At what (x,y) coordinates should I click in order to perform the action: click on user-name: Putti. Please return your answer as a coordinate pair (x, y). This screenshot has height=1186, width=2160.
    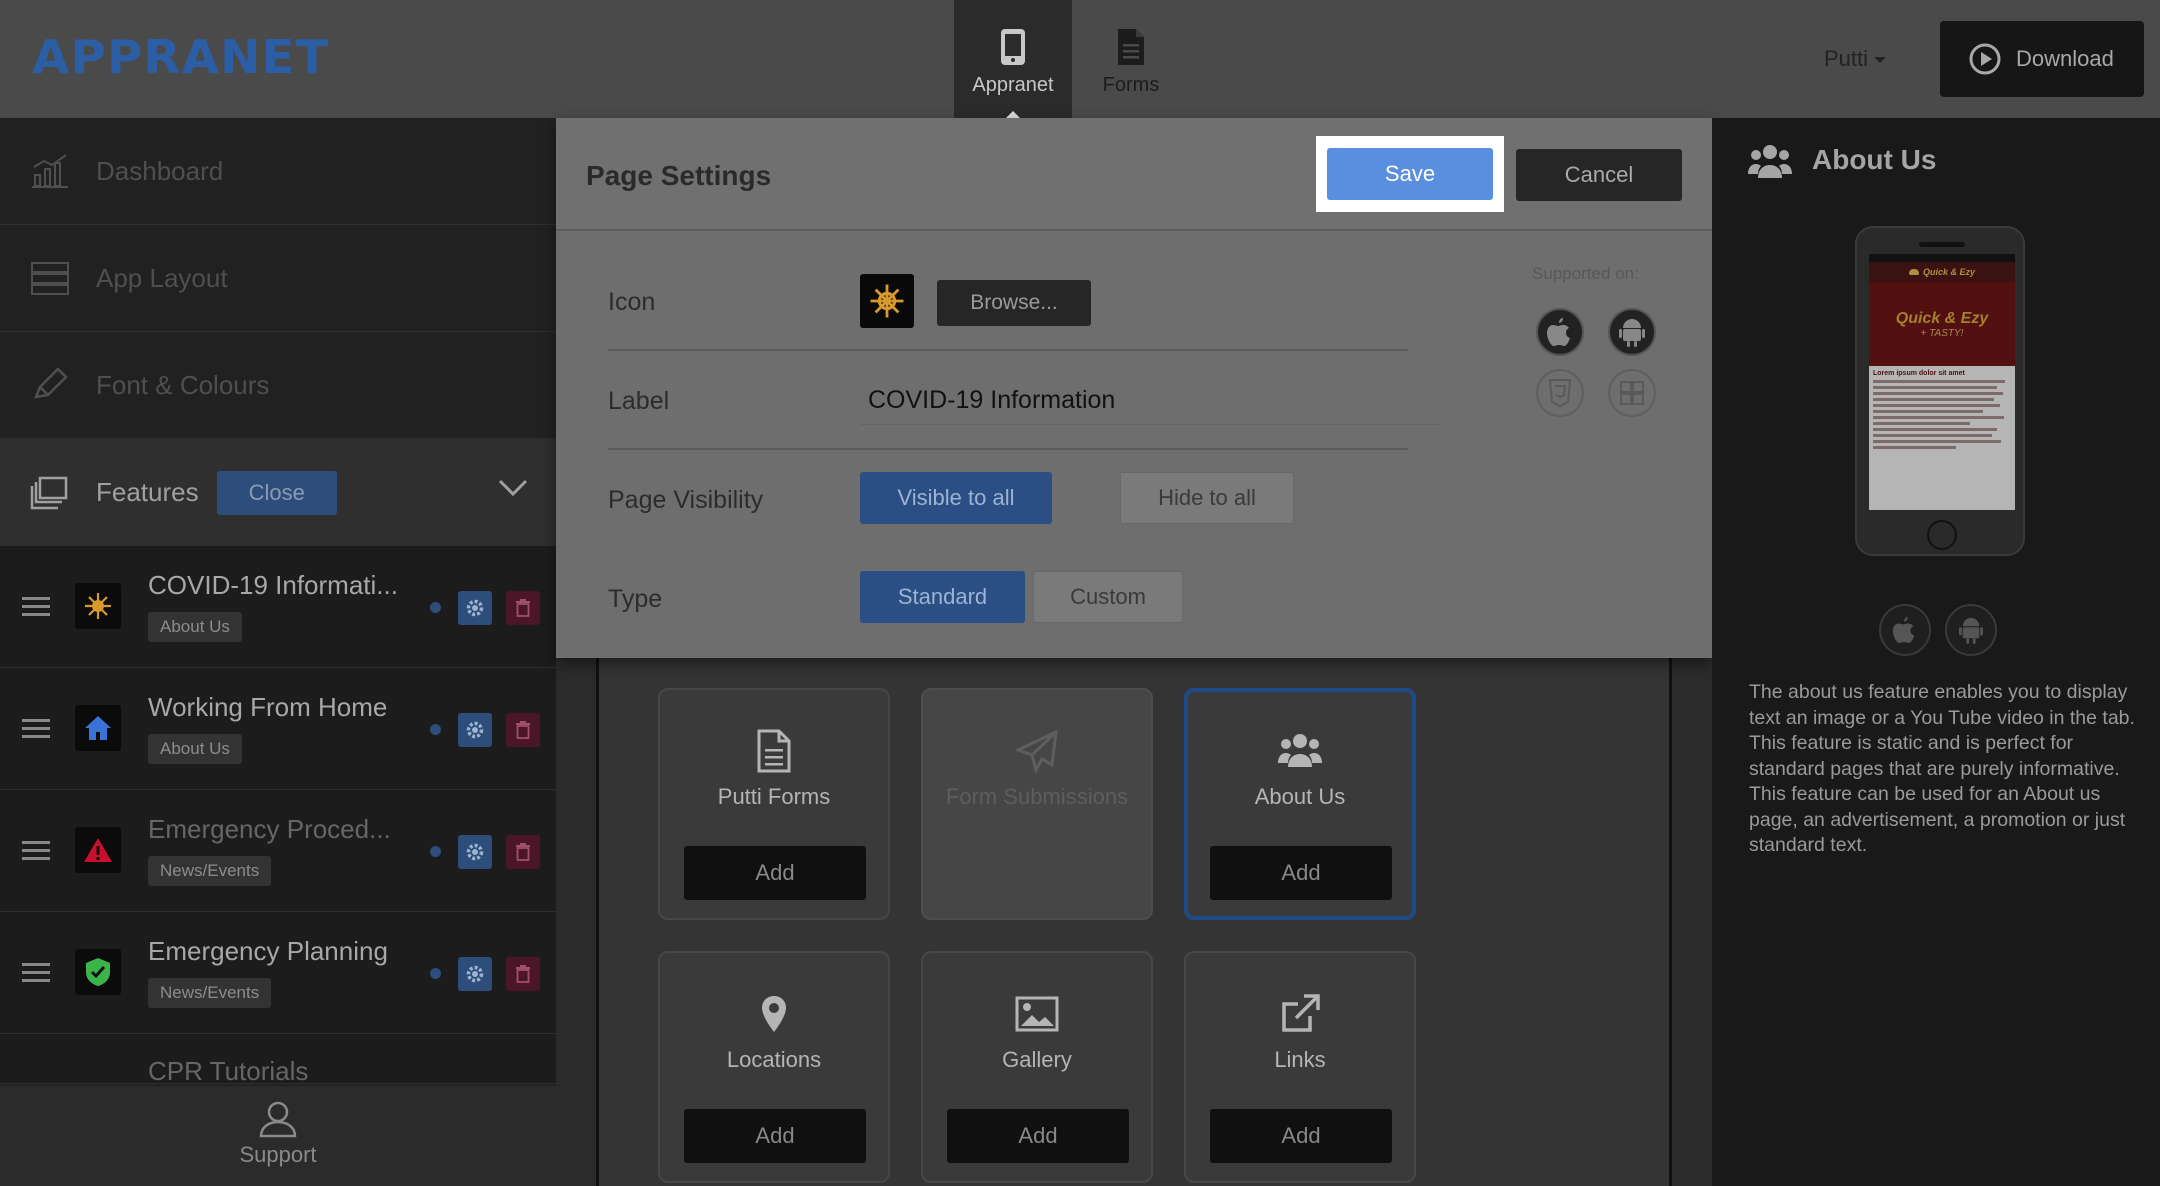
    Looking at the image, I should click on (1846, 58).